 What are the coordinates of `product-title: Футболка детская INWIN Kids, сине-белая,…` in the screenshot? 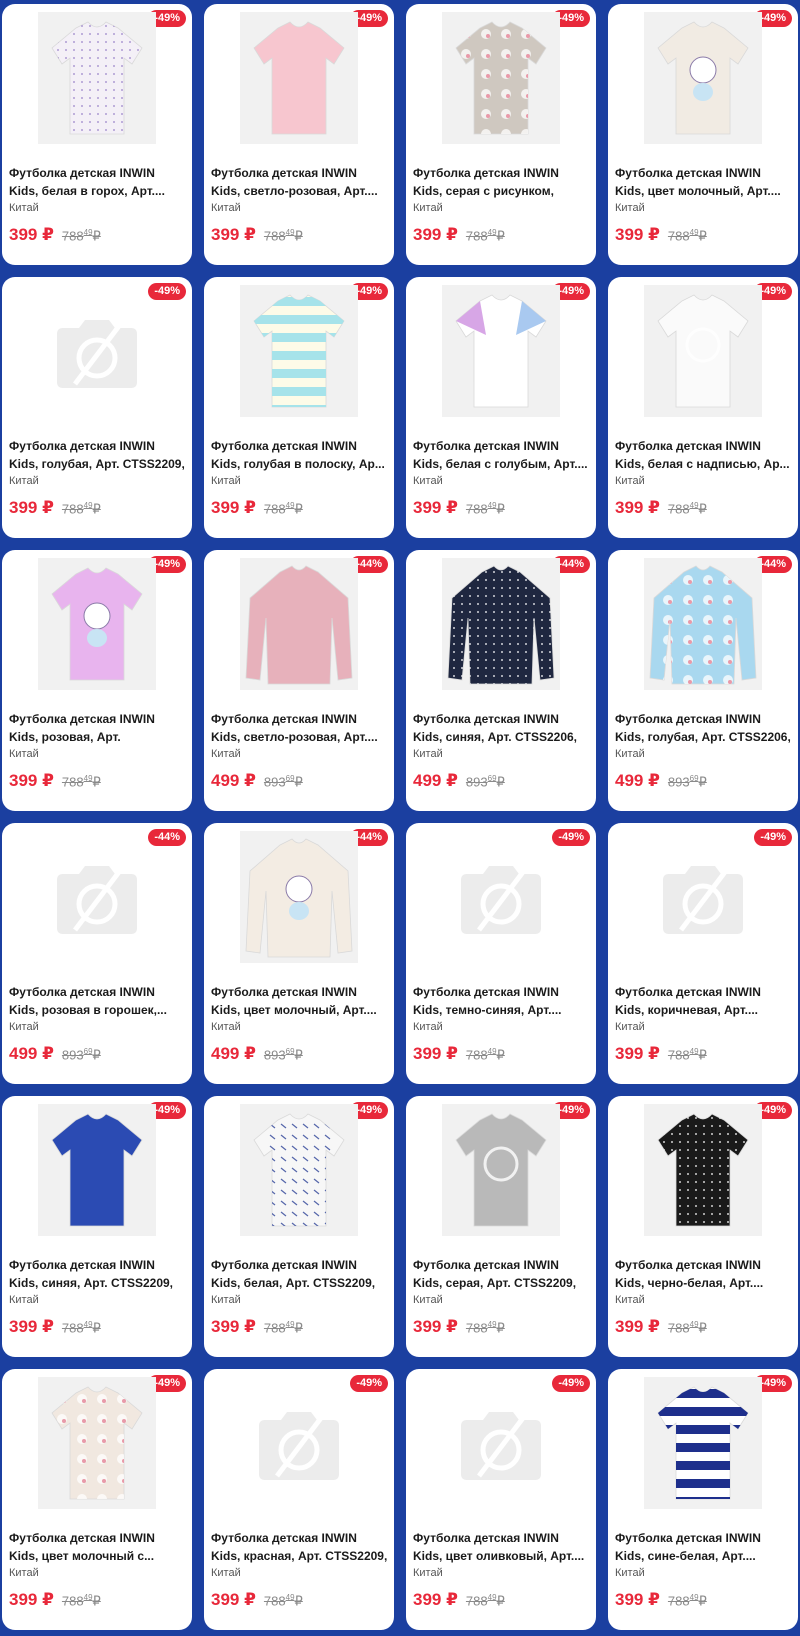 It's located at (703, 1547).